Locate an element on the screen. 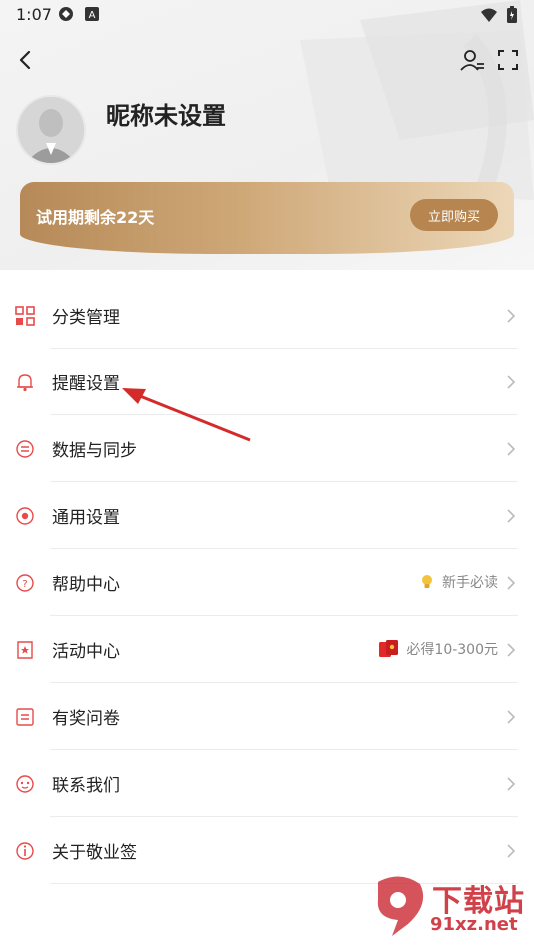 This screenshot has width=534, height=950. menu-item-help: ? 帮助中心 新手必读 is located at coordinates (267, 583).